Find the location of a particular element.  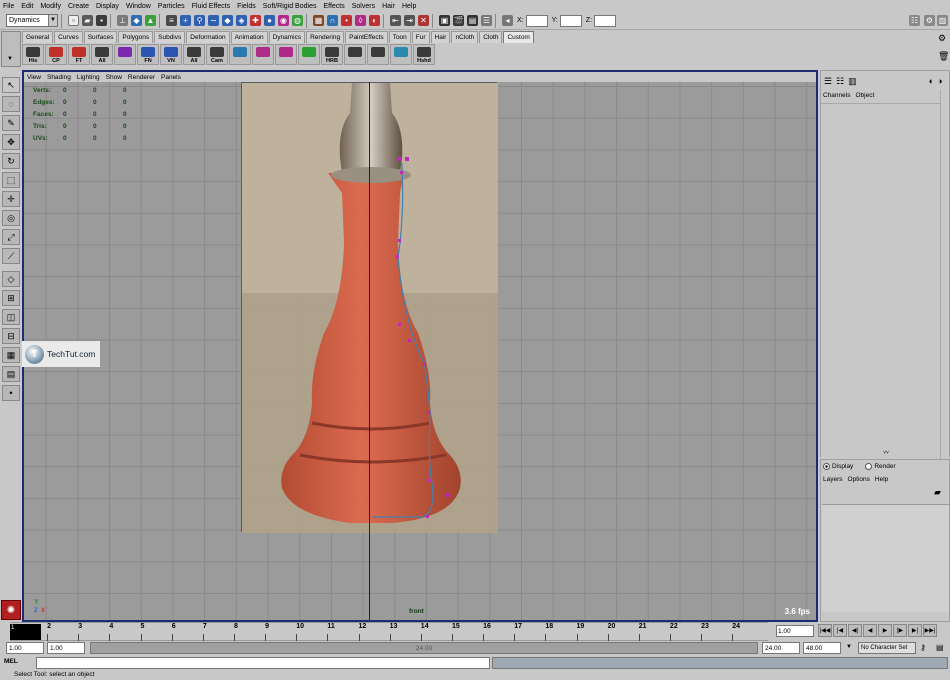

open-scene-icon: ▰ is located at coordinates (87, 20).